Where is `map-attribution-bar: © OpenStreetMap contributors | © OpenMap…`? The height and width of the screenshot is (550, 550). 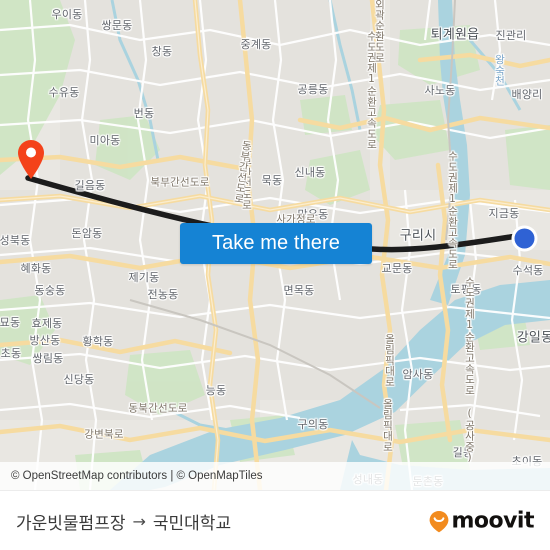
map-attribution-bar: © OpenStreetMap contributors | © OpenMap… is located at coordinates (275, 476).